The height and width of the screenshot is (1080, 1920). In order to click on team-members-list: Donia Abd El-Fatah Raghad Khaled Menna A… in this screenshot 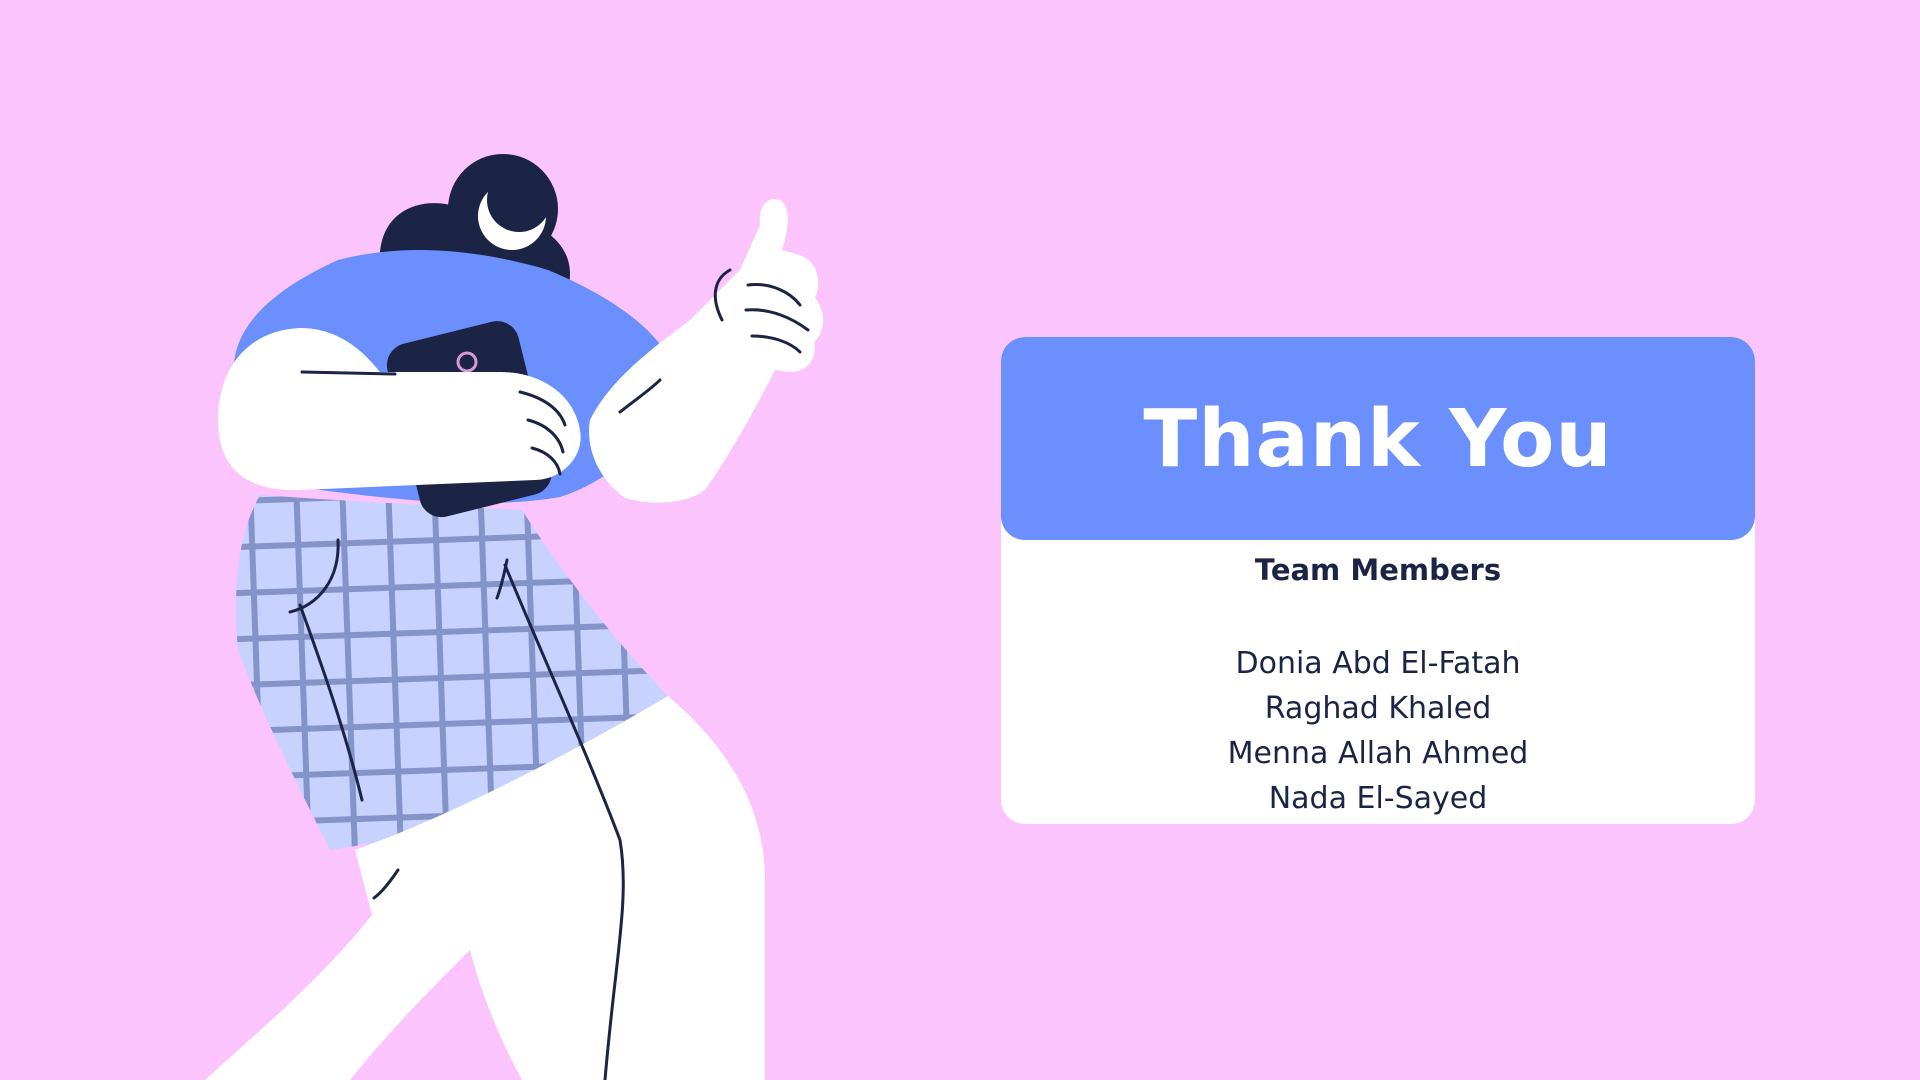, I will do `click(1378, 731)`.